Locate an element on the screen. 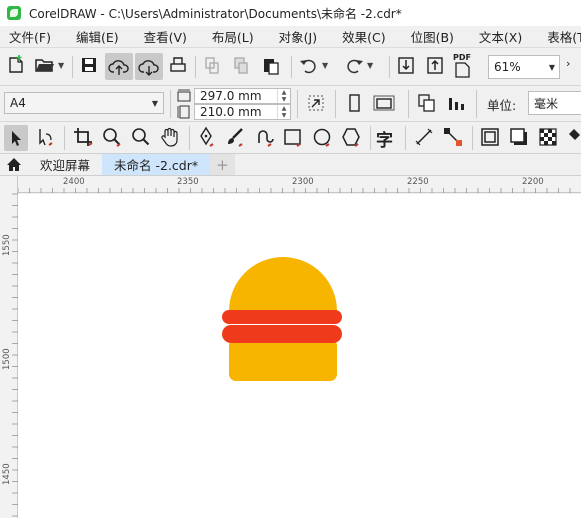  import-button is located at coordinates (406, 65).